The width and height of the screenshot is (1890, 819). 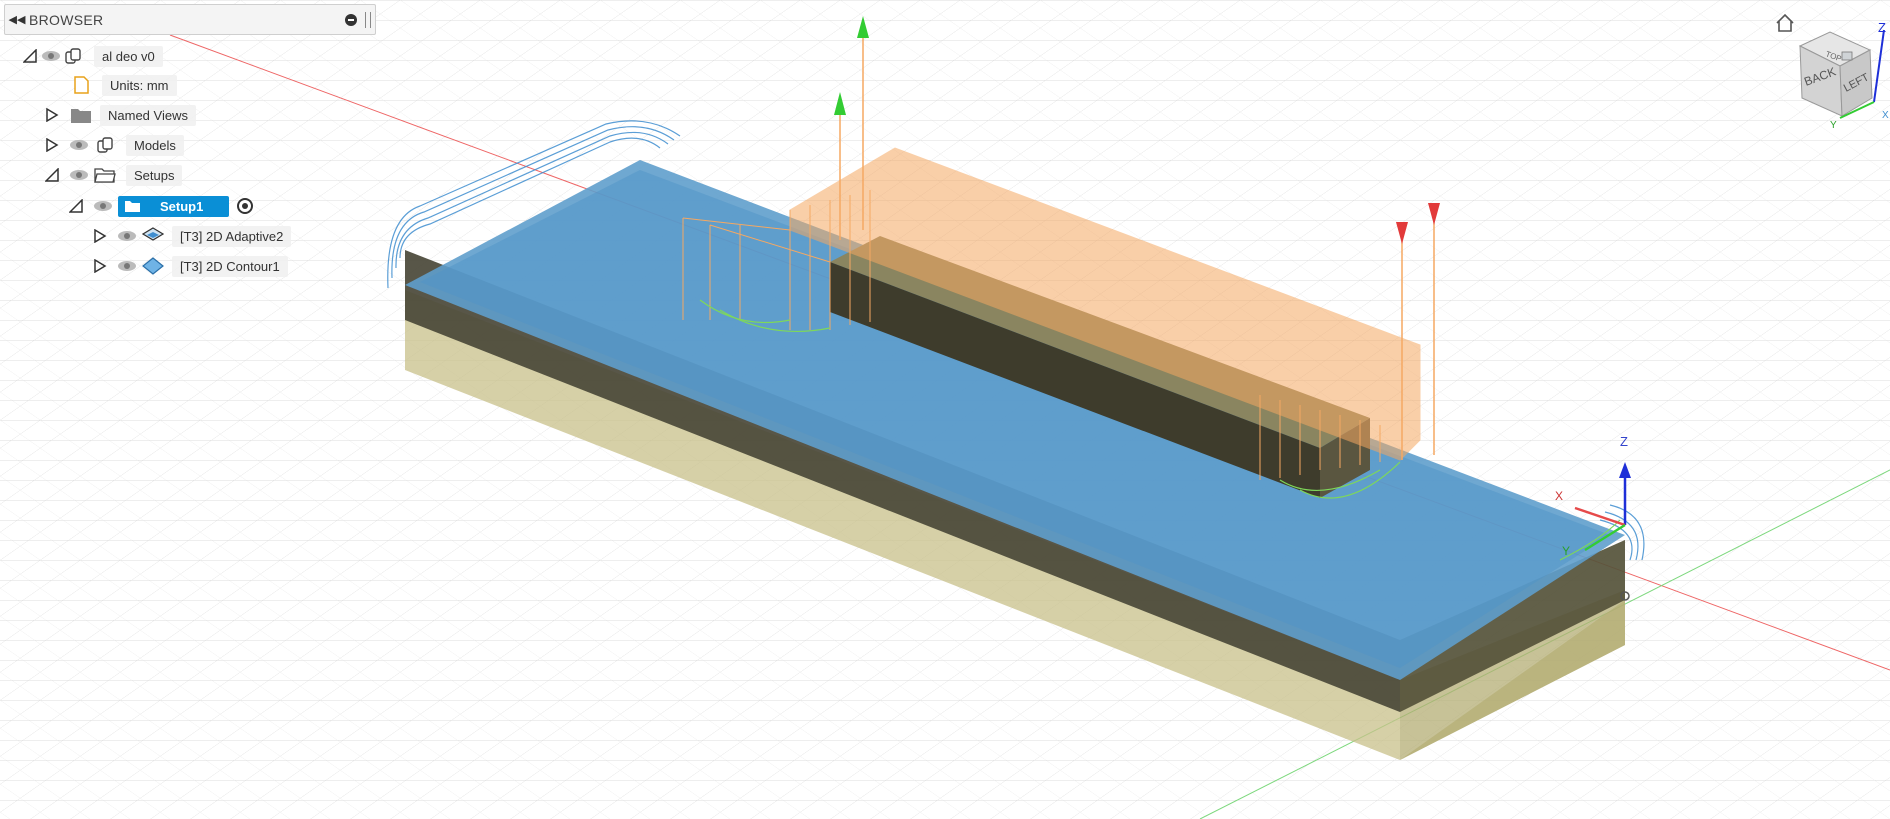 I want to click on document-icon, so click(x=81, y=85).